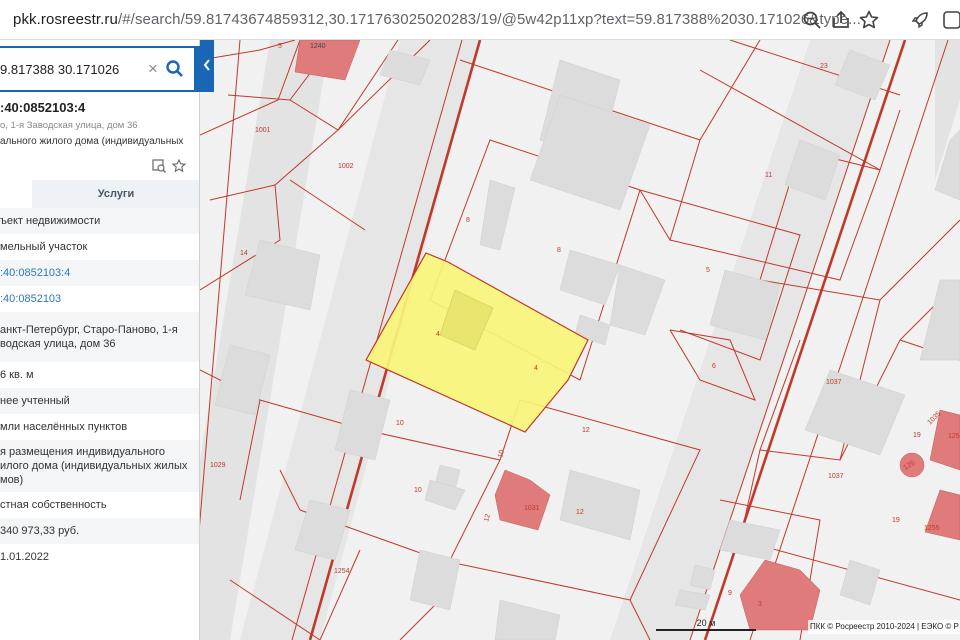 This screenshot has height=640, width=960. What do you see at coordinates (824, 66) in the screenshot?
I see `map-label: 23` at bounding box center [824, 66].